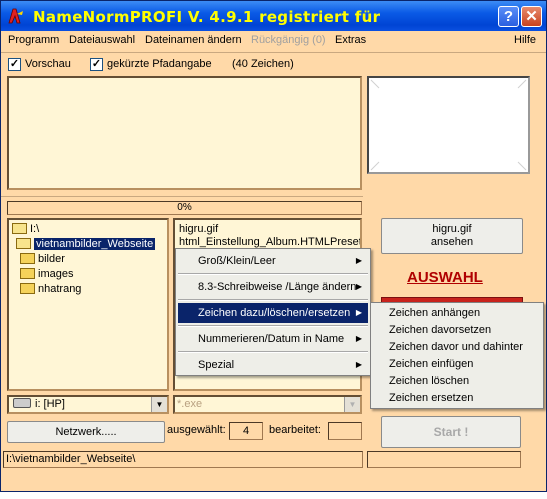 This screenshot has width=547, height=499. Describe the element at coordinates (51, 259) in the screenshot. I see `tree-item-label: bilder` at that location.